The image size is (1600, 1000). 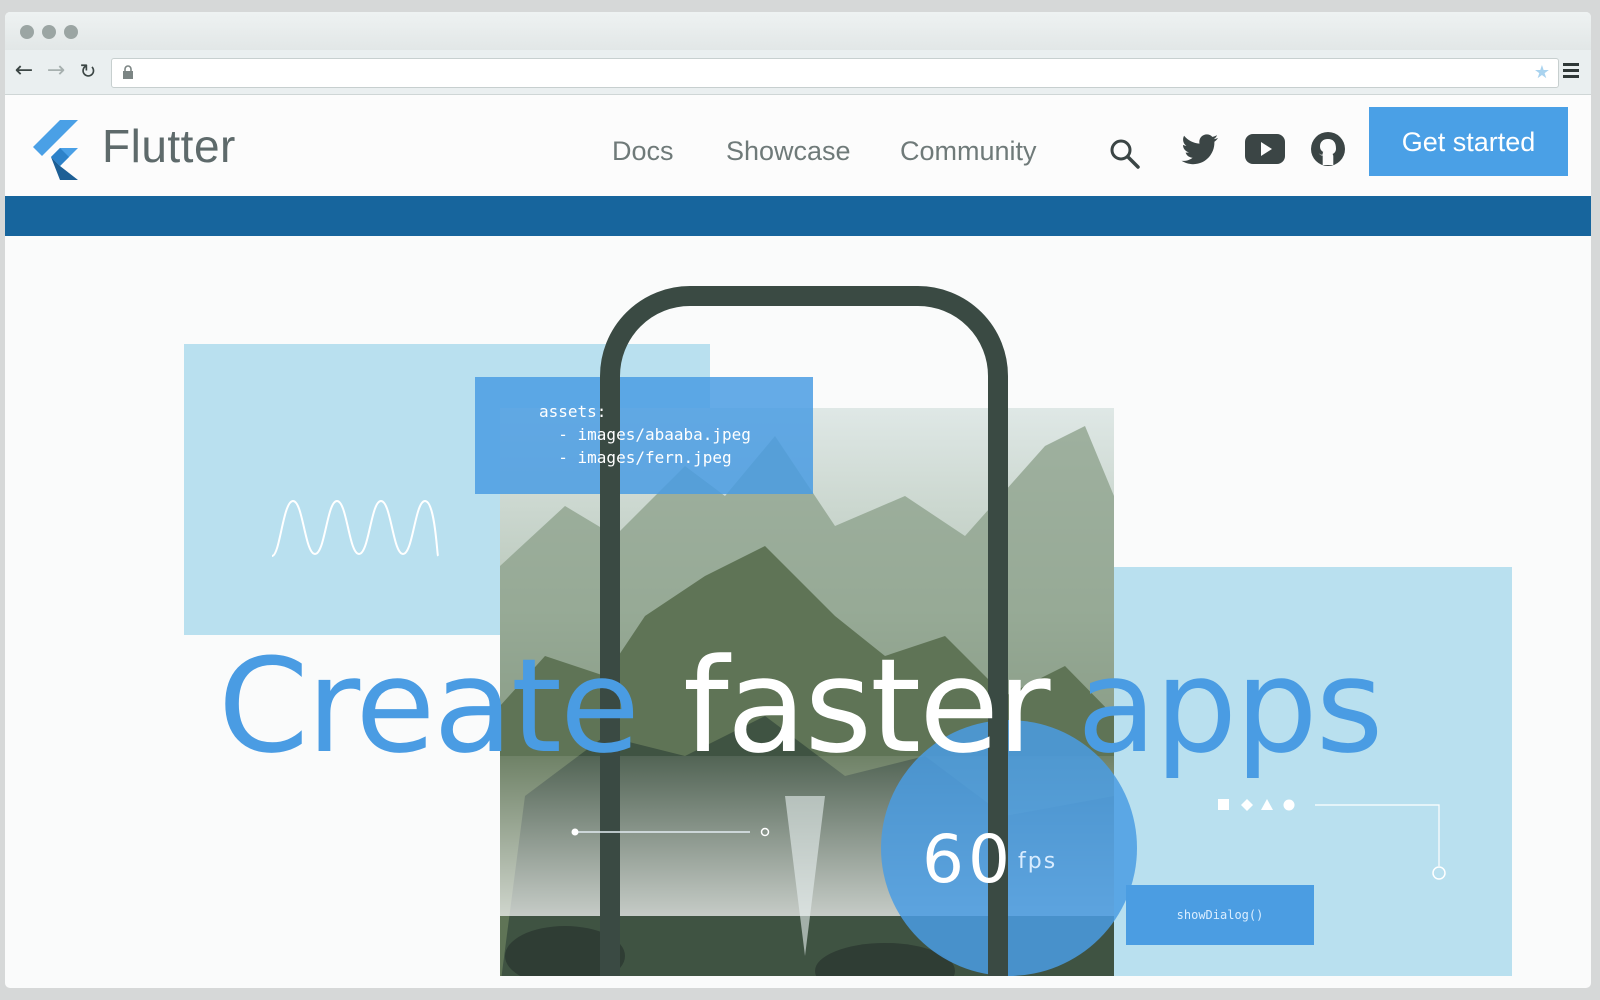 What do you see at coordinates (24, 71) in the screenshot?
I see `back-arrow-icon: ←` at bounding box center [24, 71].